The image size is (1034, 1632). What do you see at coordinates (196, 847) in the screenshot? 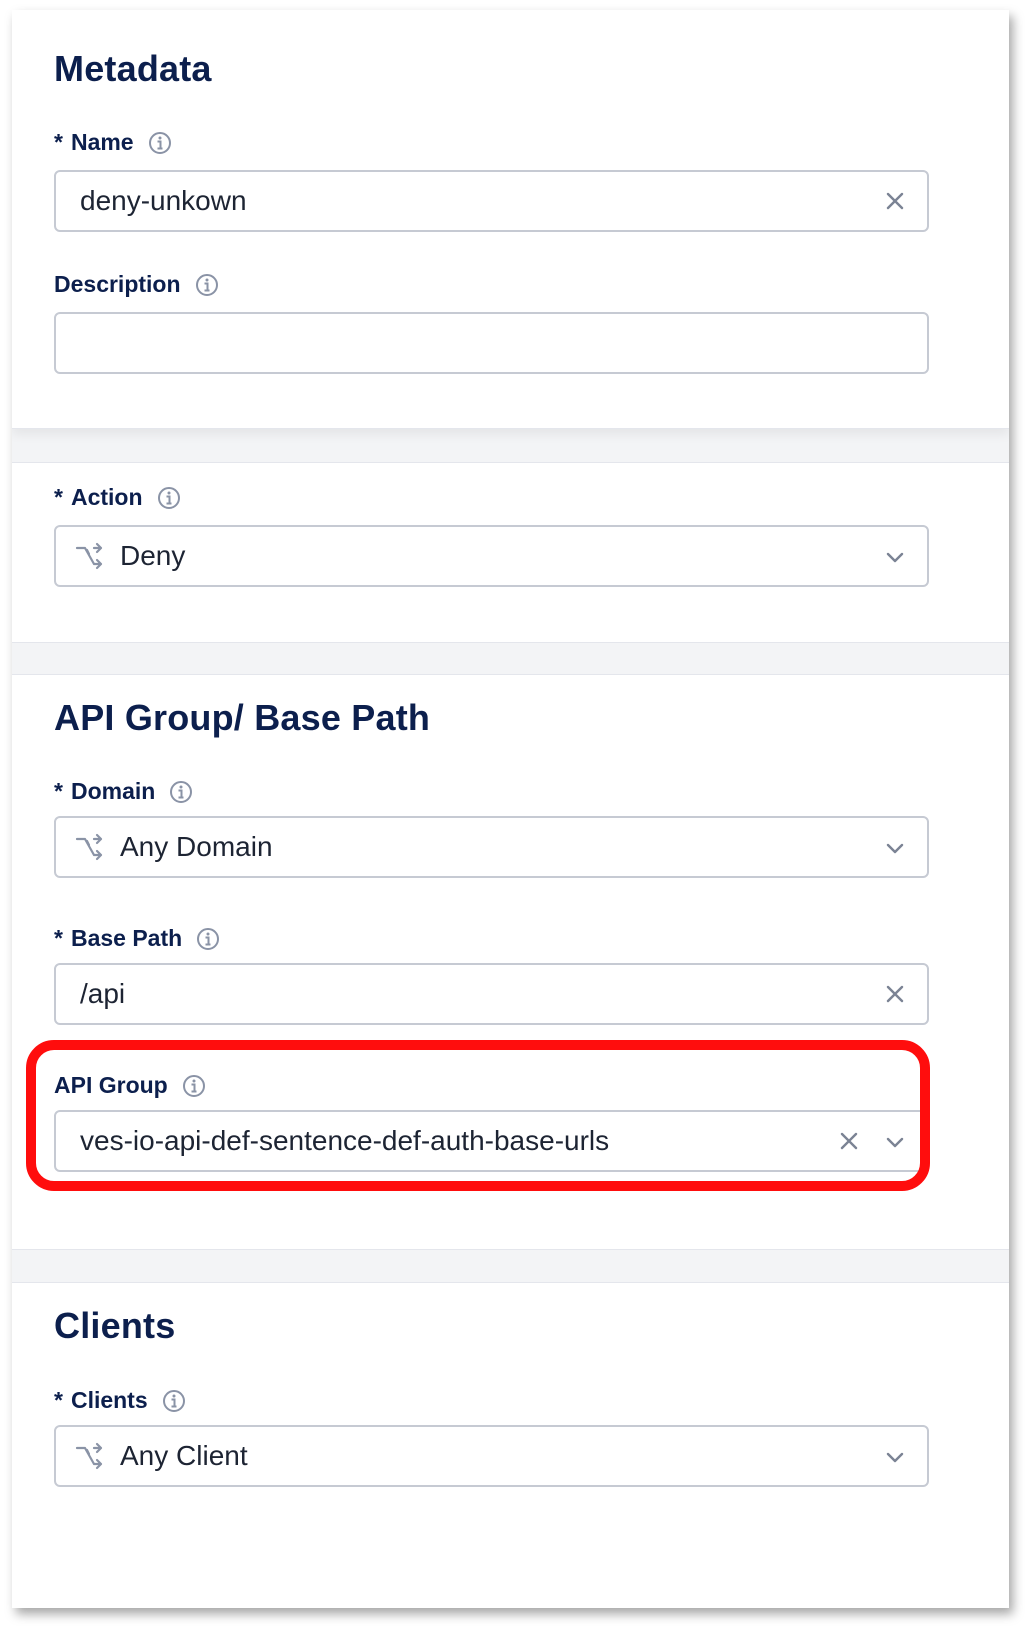
I see `domain-select-value: Any Domain` at bounding box center [196, 847].